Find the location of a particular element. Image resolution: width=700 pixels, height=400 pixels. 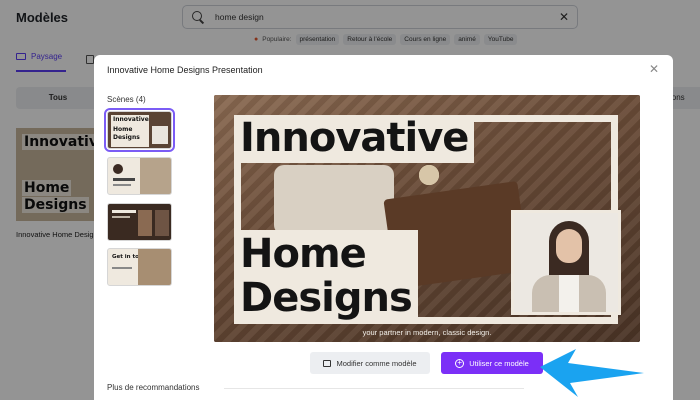

scene-title-line: Designs is located at coordinates (126, 137).